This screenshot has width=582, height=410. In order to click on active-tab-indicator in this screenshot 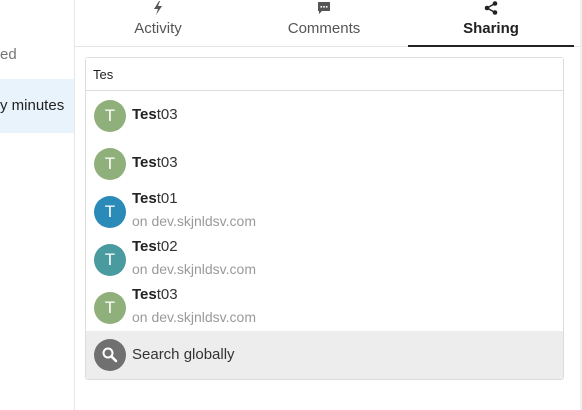, I will do `click(491, 46)`.